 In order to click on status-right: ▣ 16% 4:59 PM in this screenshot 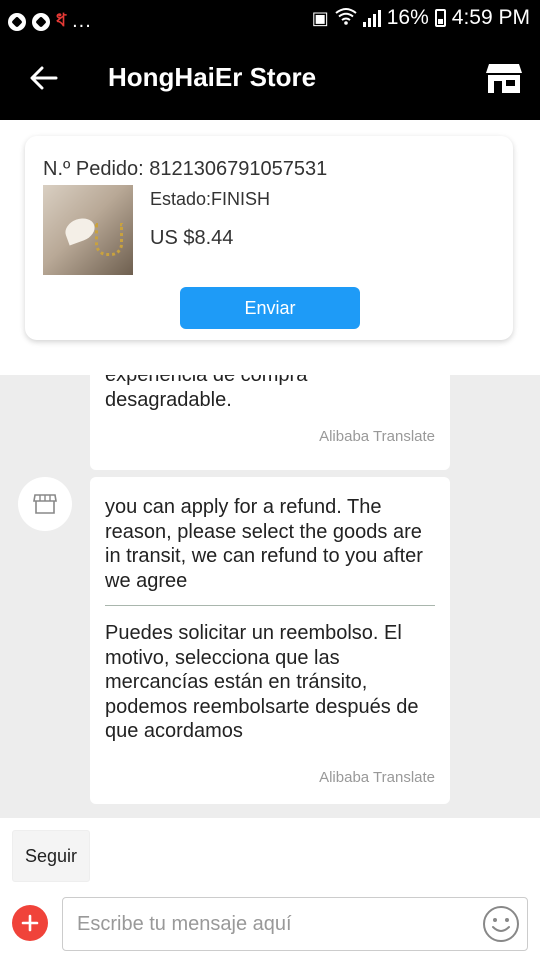, I will do `click(421, 18)`.